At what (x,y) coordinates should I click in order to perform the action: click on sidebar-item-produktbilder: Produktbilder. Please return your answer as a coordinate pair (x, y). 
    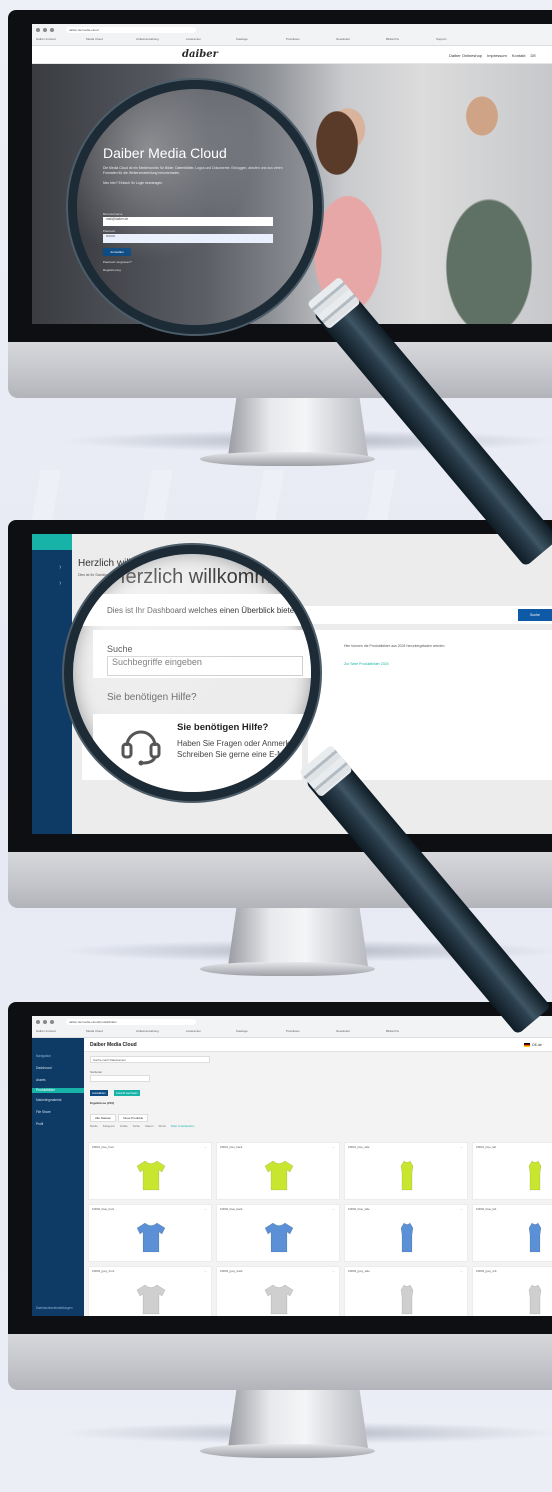
    Looking at the image, I should click on (58, 1090).